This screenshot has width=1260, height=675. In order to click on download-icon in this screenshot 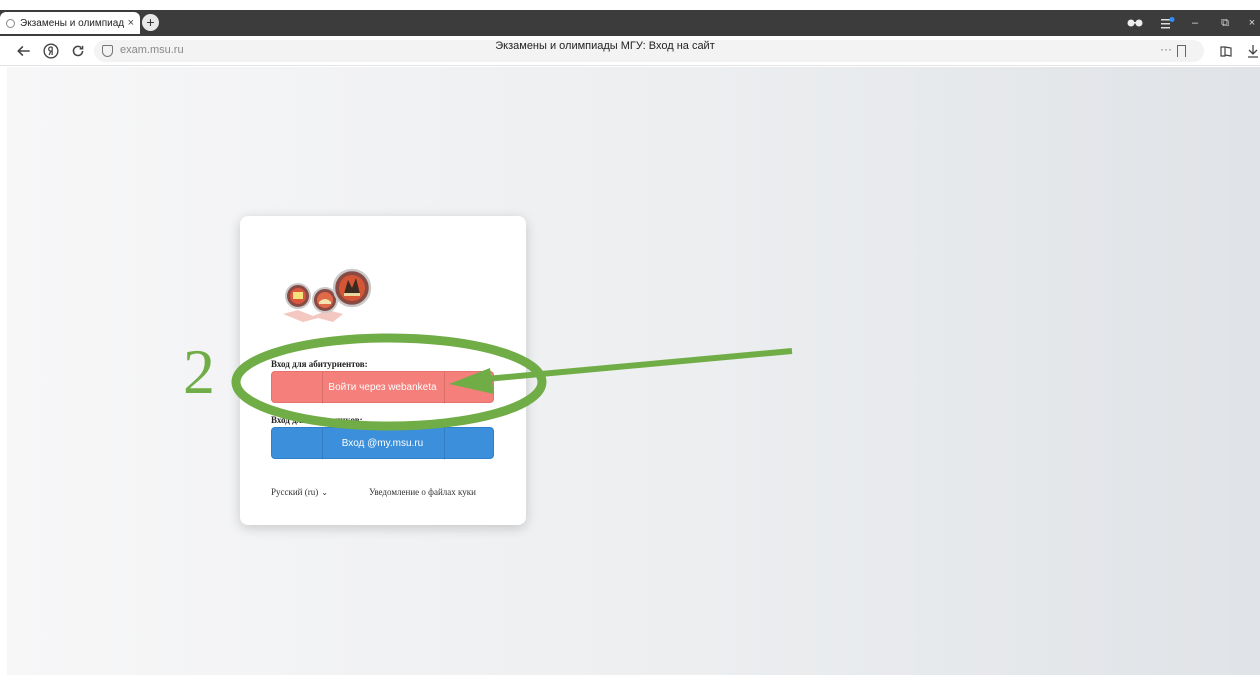, I will do `click(1253, 51)`.